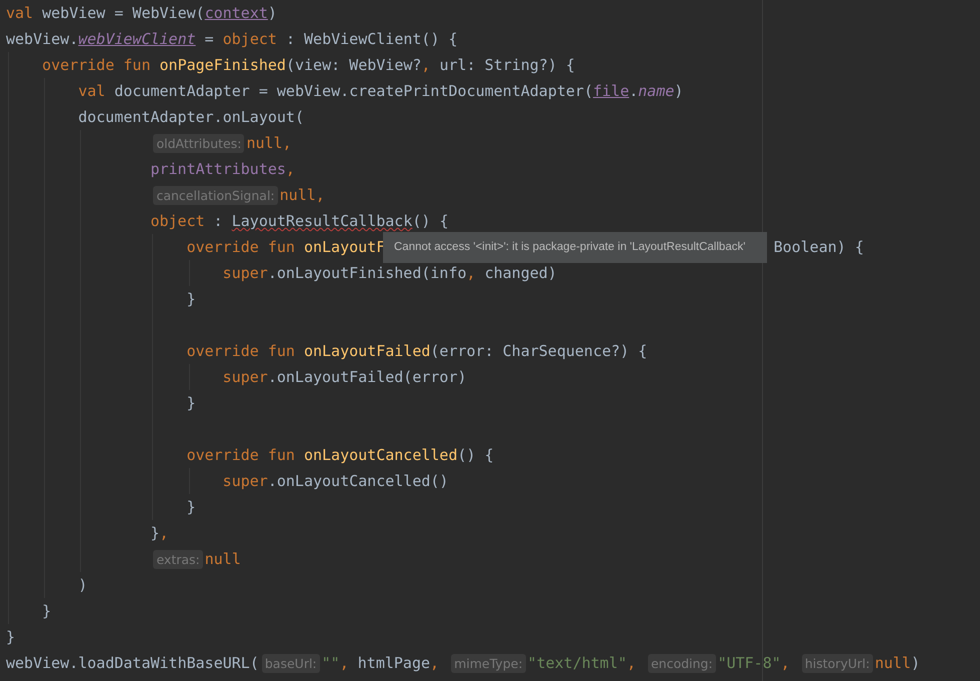 Image resolution: width=980 pixels, height=681 pixels. Describe the element at coordinates (633, 91) in the screenshot. I see `code-text: .` at that location.